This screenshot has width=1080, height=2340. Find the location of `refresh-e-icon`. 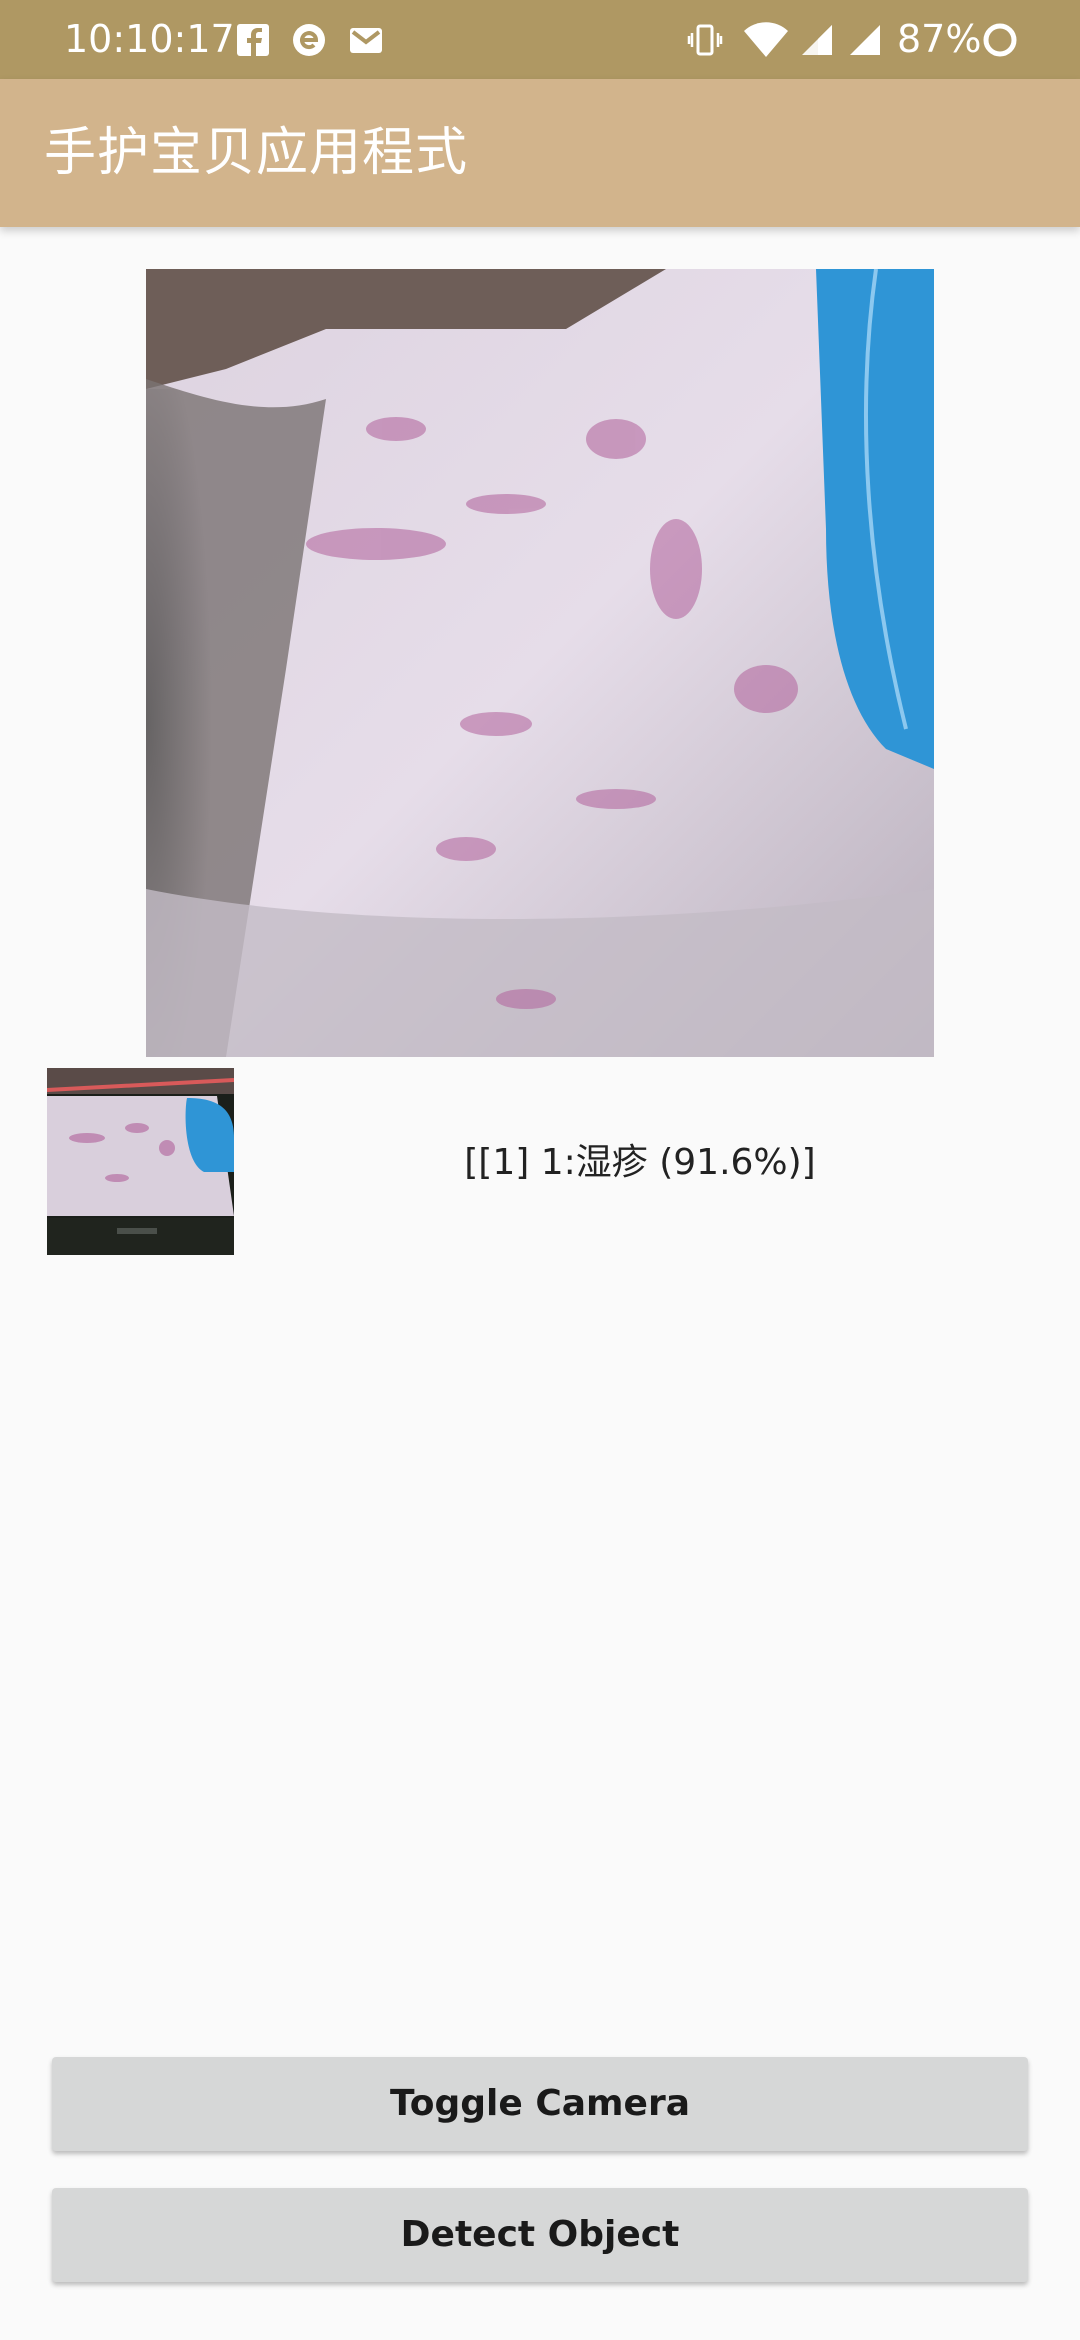

refresh-e-icon is located at coordinates (309, 40).